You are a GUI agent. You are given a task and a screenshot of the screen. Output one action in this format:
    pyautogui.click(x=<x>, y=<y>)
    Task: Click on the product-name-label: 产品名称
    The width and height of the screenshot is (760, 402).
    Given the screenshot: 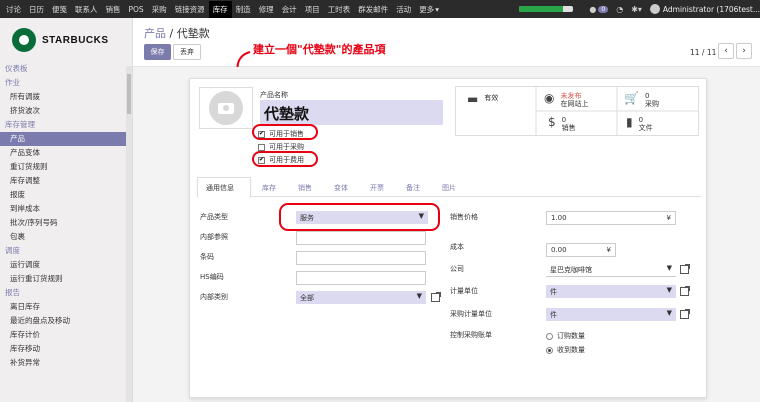 What is the action you would take?
    pyautogui.click(x=274, y=95)
    